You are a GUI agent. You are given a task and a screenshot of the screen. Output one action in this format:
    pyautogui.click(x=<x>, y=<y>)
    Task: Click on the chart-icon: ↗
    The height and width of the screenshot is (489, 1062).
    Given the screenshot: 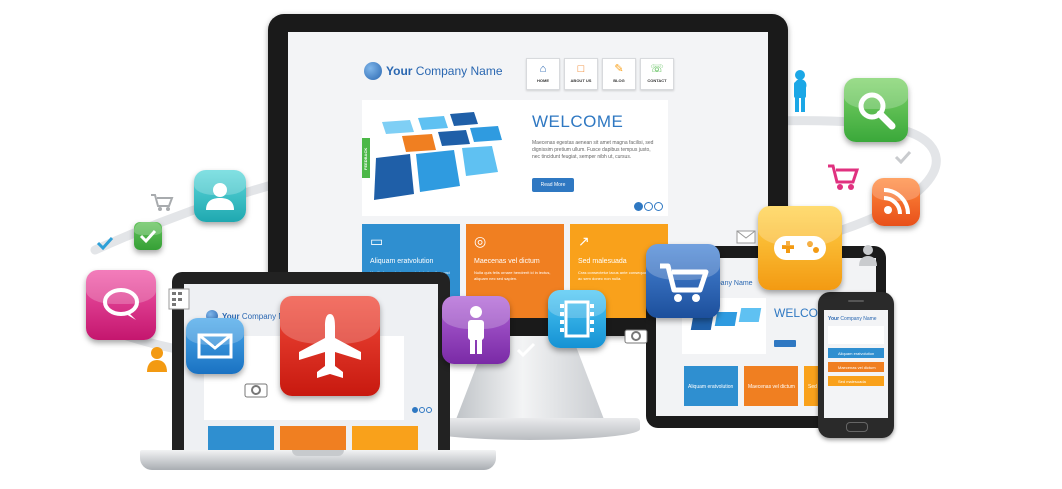 What is the action you would take?
    pyautogui.click(x=584, y=241)
    